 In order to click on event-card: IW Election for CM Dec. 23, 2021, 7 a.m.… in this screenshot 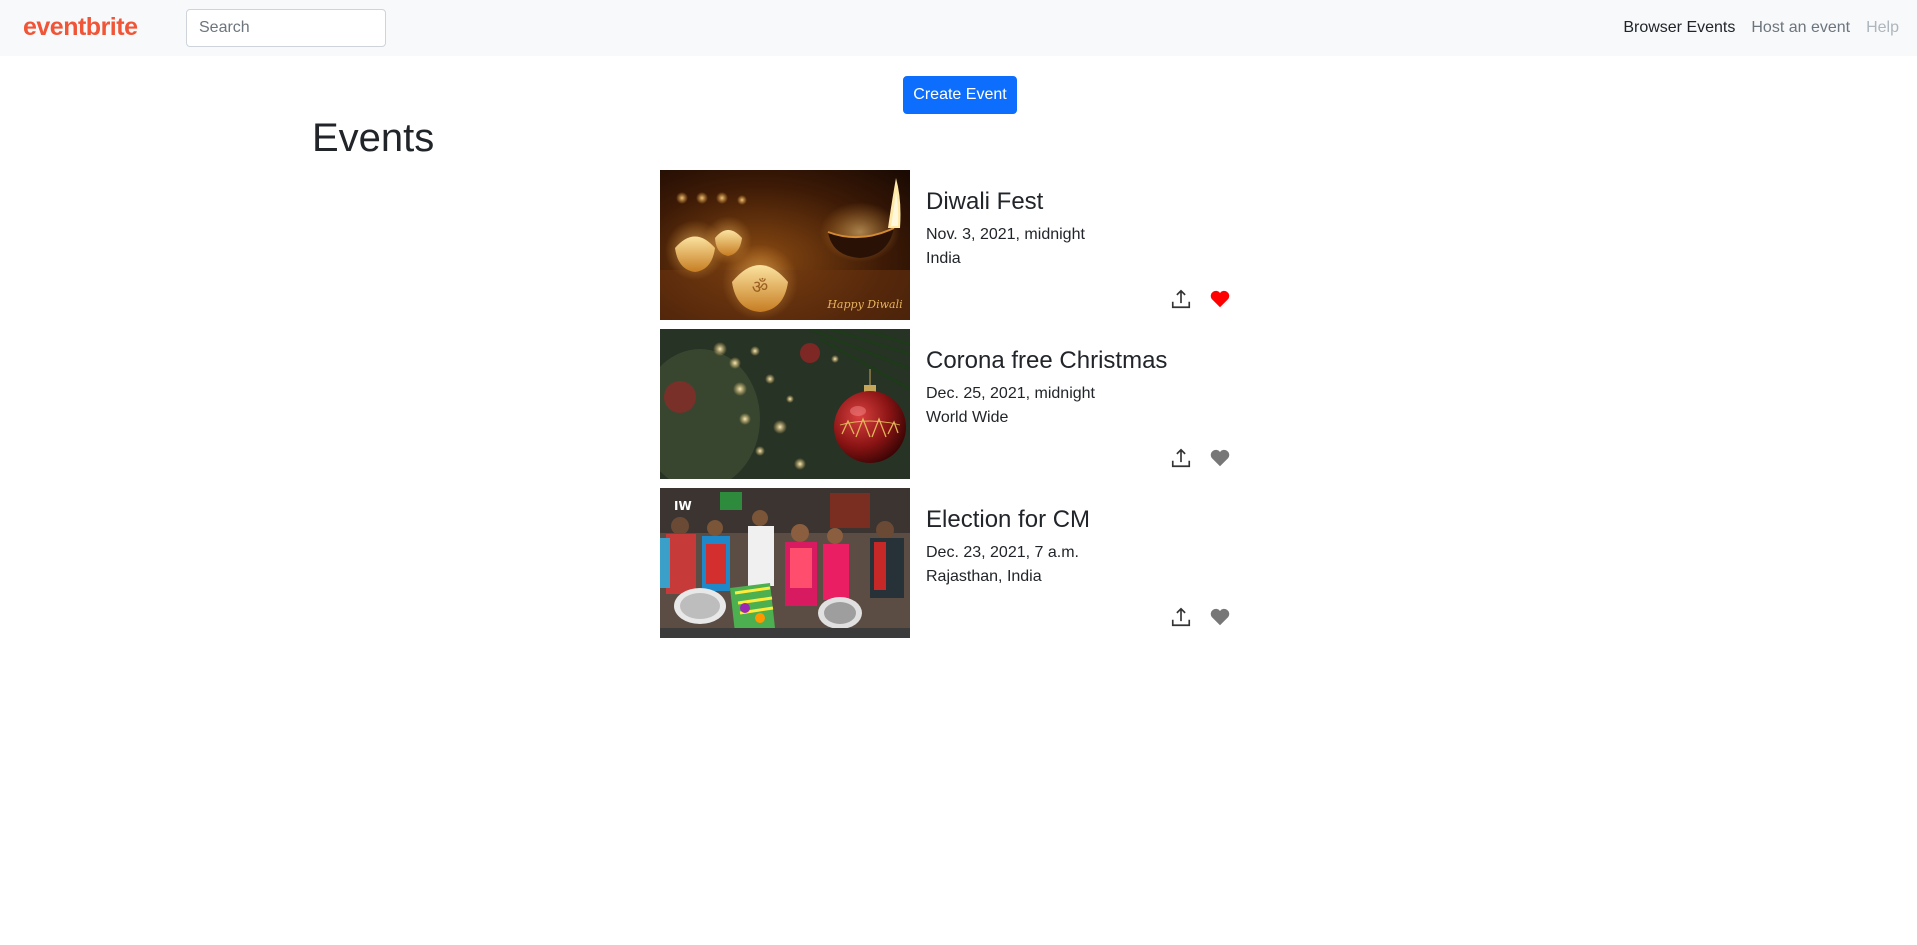, I will do `click(946, 563)`.